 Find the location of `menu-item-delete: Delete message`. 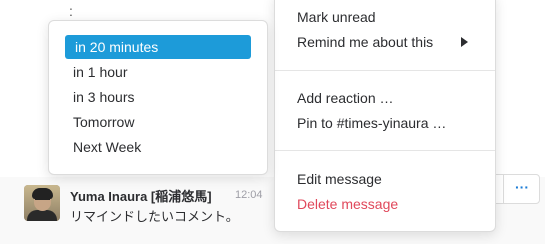

menu-item-delete: Delete message is located at coordinates (347, 204).